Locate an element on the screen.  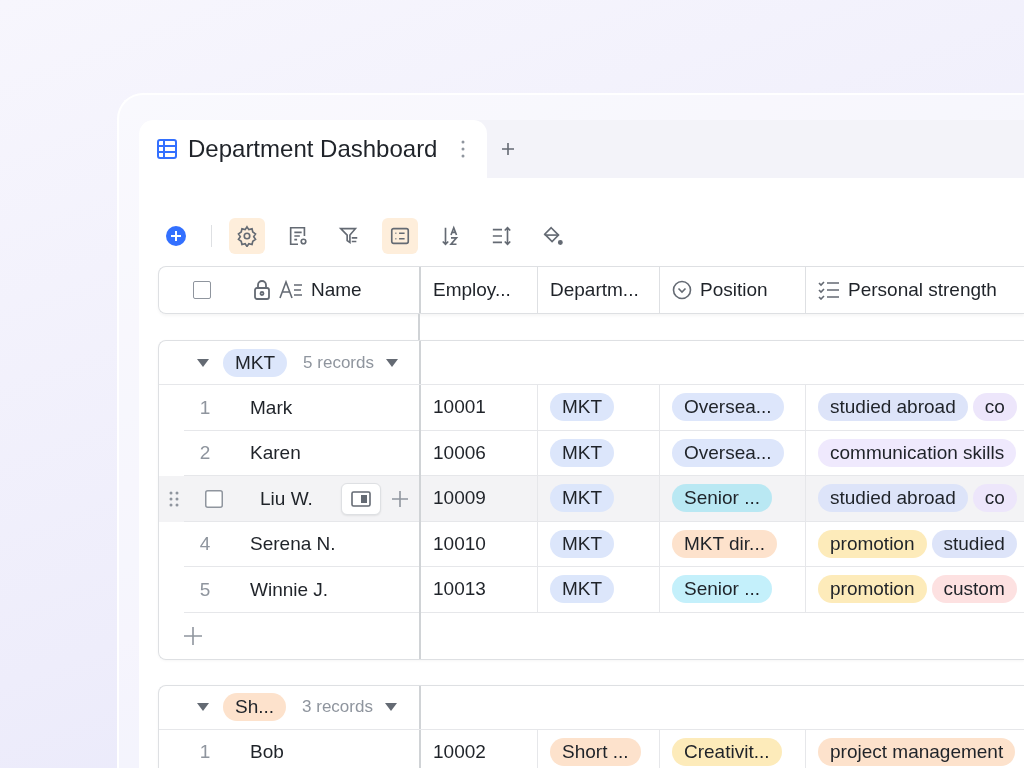
paint-bucket-icon is located at coordinates (553, 236).